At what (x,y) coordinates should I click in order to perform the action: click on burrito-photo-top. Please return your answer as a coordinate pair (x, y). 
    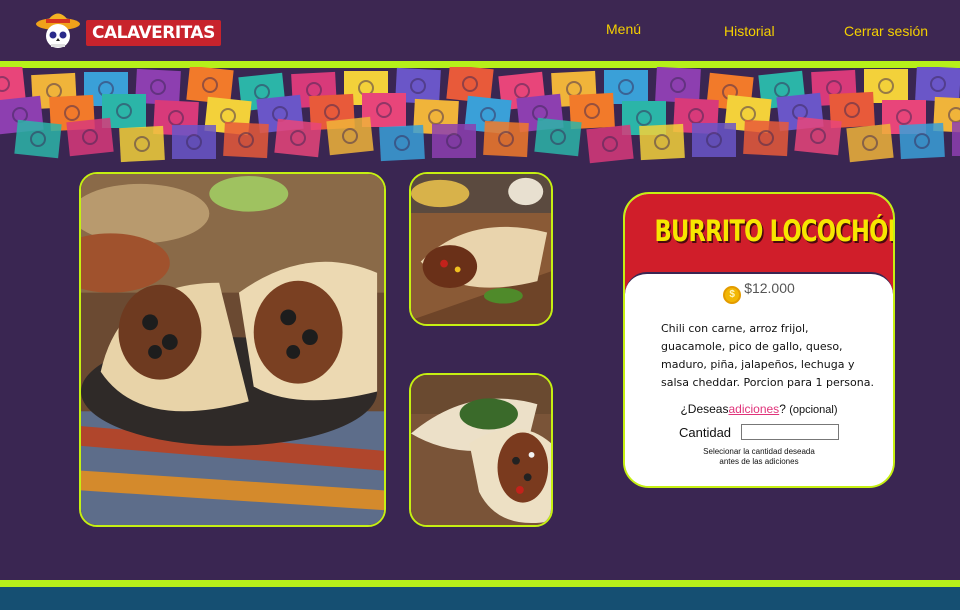
    Looking at the image, I should click on (481, 249).